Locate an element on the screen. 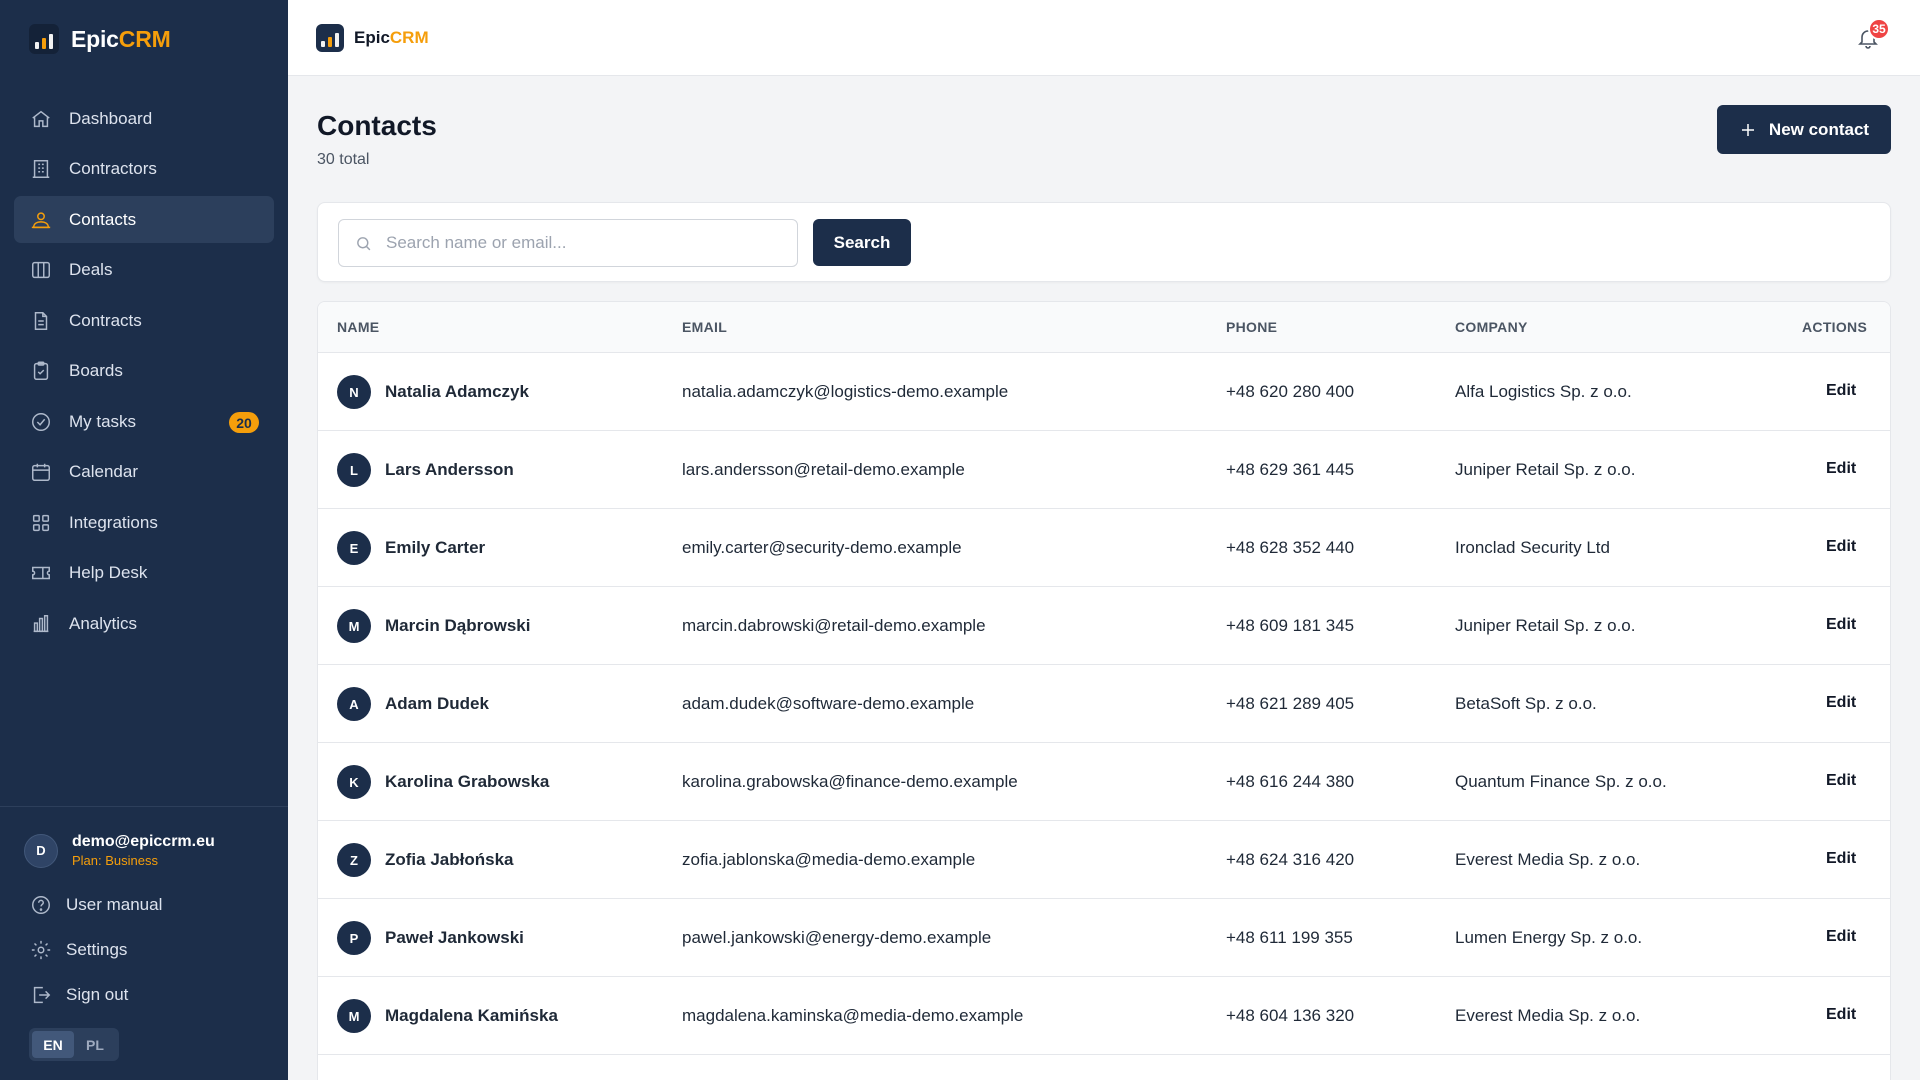 Image resolution: width=1920 pixels, height=1080 pixels. new-contact-button: New contact is located at coordinates (1804, 129).